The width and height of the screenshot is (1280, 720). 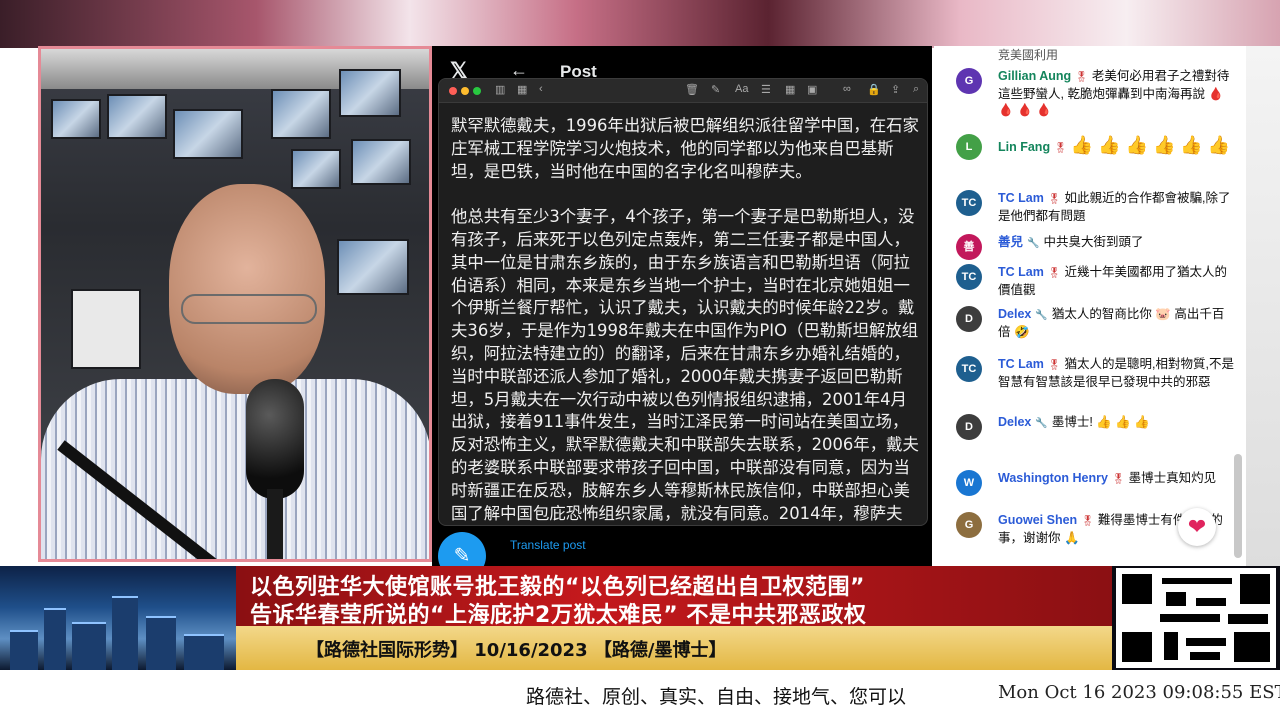 I want to click on chat-author: Guowei Shen, so click(x=1037, y=520).